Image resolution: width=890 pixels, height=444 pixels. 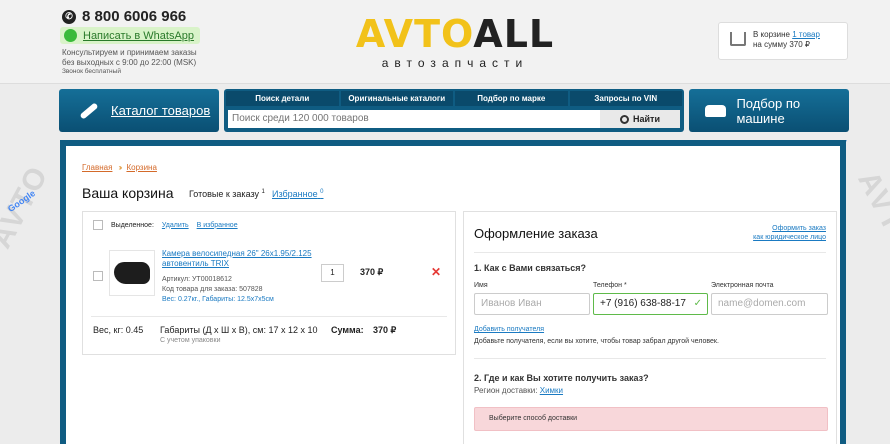 What do you see at coordinates (806, 34) in the screenshot?
I see `cart-count-link: 1 товар` at bounding box center [806, 34].